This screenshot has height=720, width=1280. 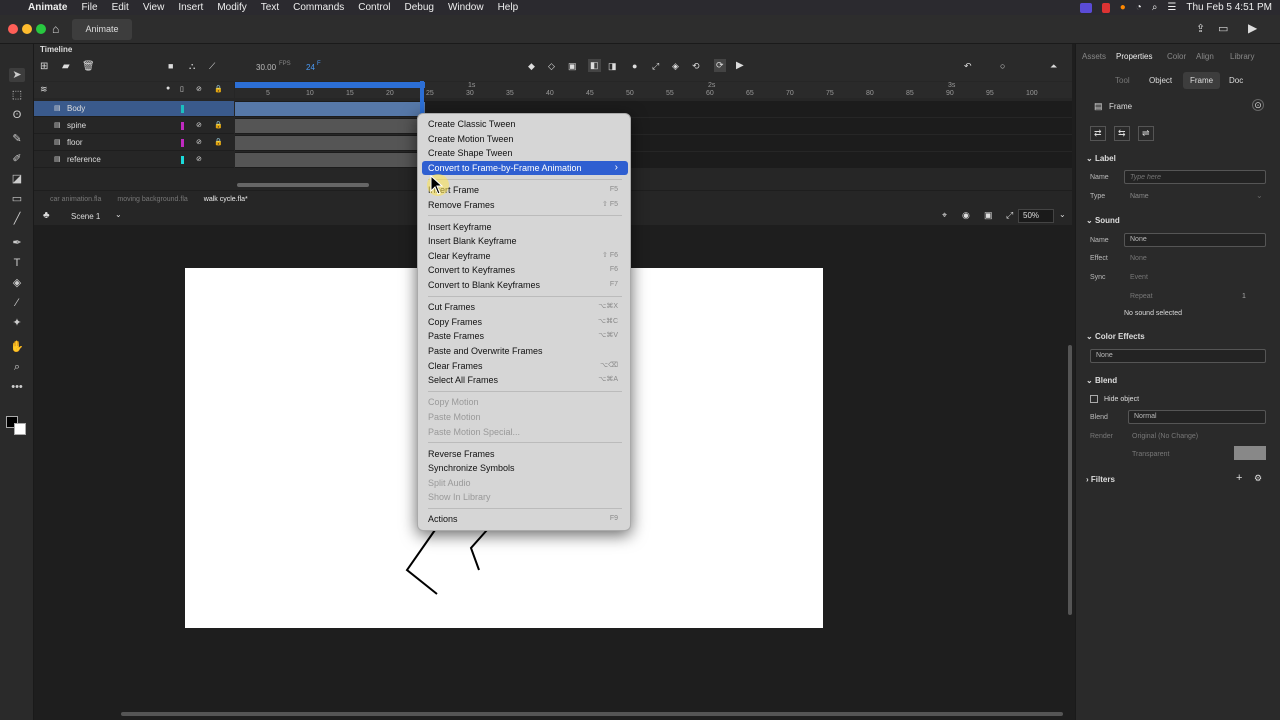 I want to click on test-movie-icon: ▶, so click(x=1252, y=28).